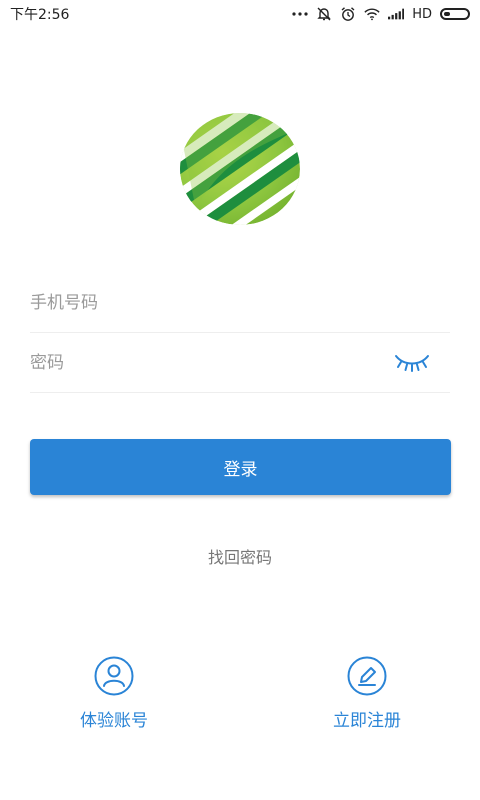 The height and width of the screenshot is (800, 480). I want to click on closed-eye-icon, so click(412, 362).